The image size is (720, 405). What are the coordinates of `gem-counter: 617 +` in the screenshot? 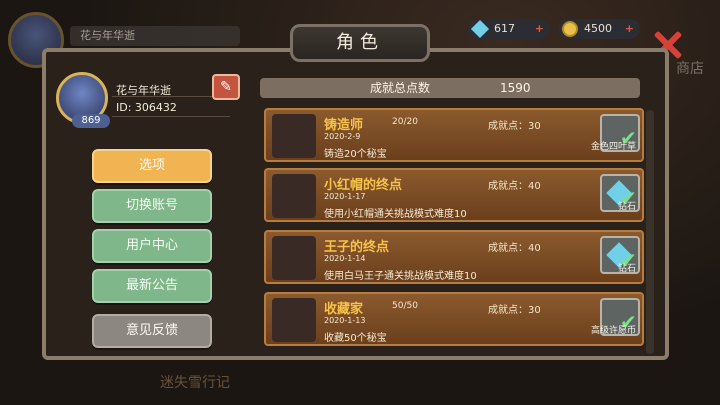 It's located at (509, 29).